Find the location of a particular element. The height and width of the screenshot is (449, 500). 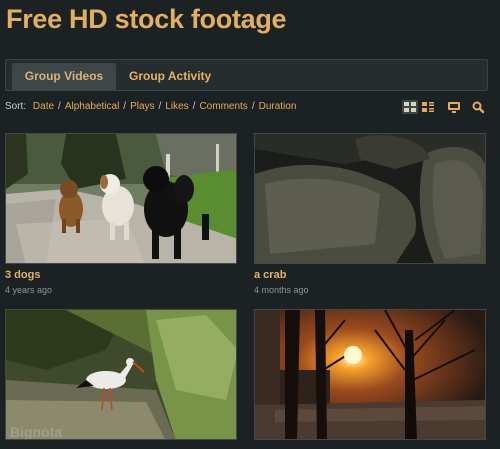

sort-option-plays: Plays is located at coordinates (142, 106).